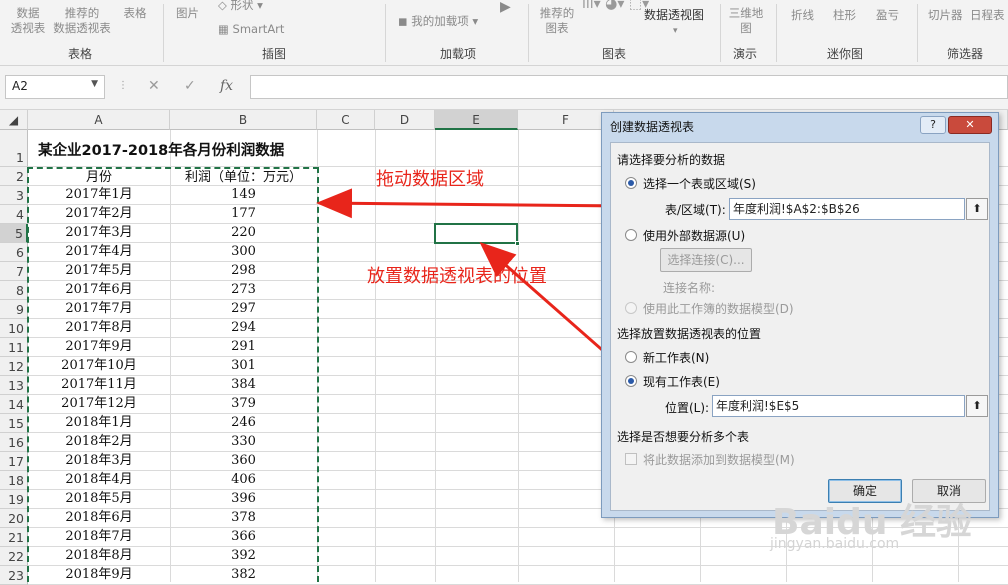  I want to click on col-header-c: C, so click(346, 120).